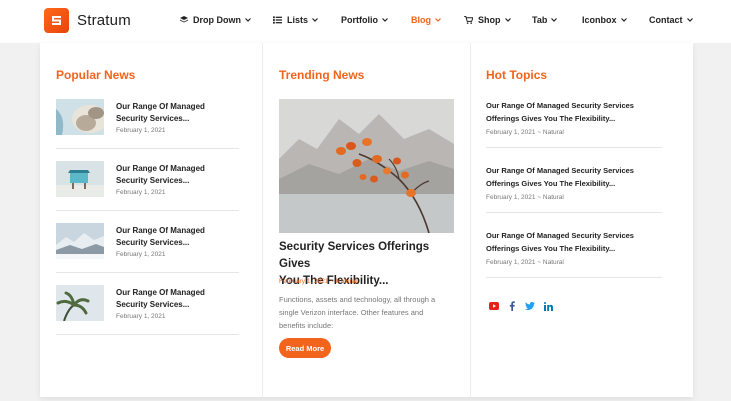  I want to click on nav-item-blog: Blog, so click(426, 20).